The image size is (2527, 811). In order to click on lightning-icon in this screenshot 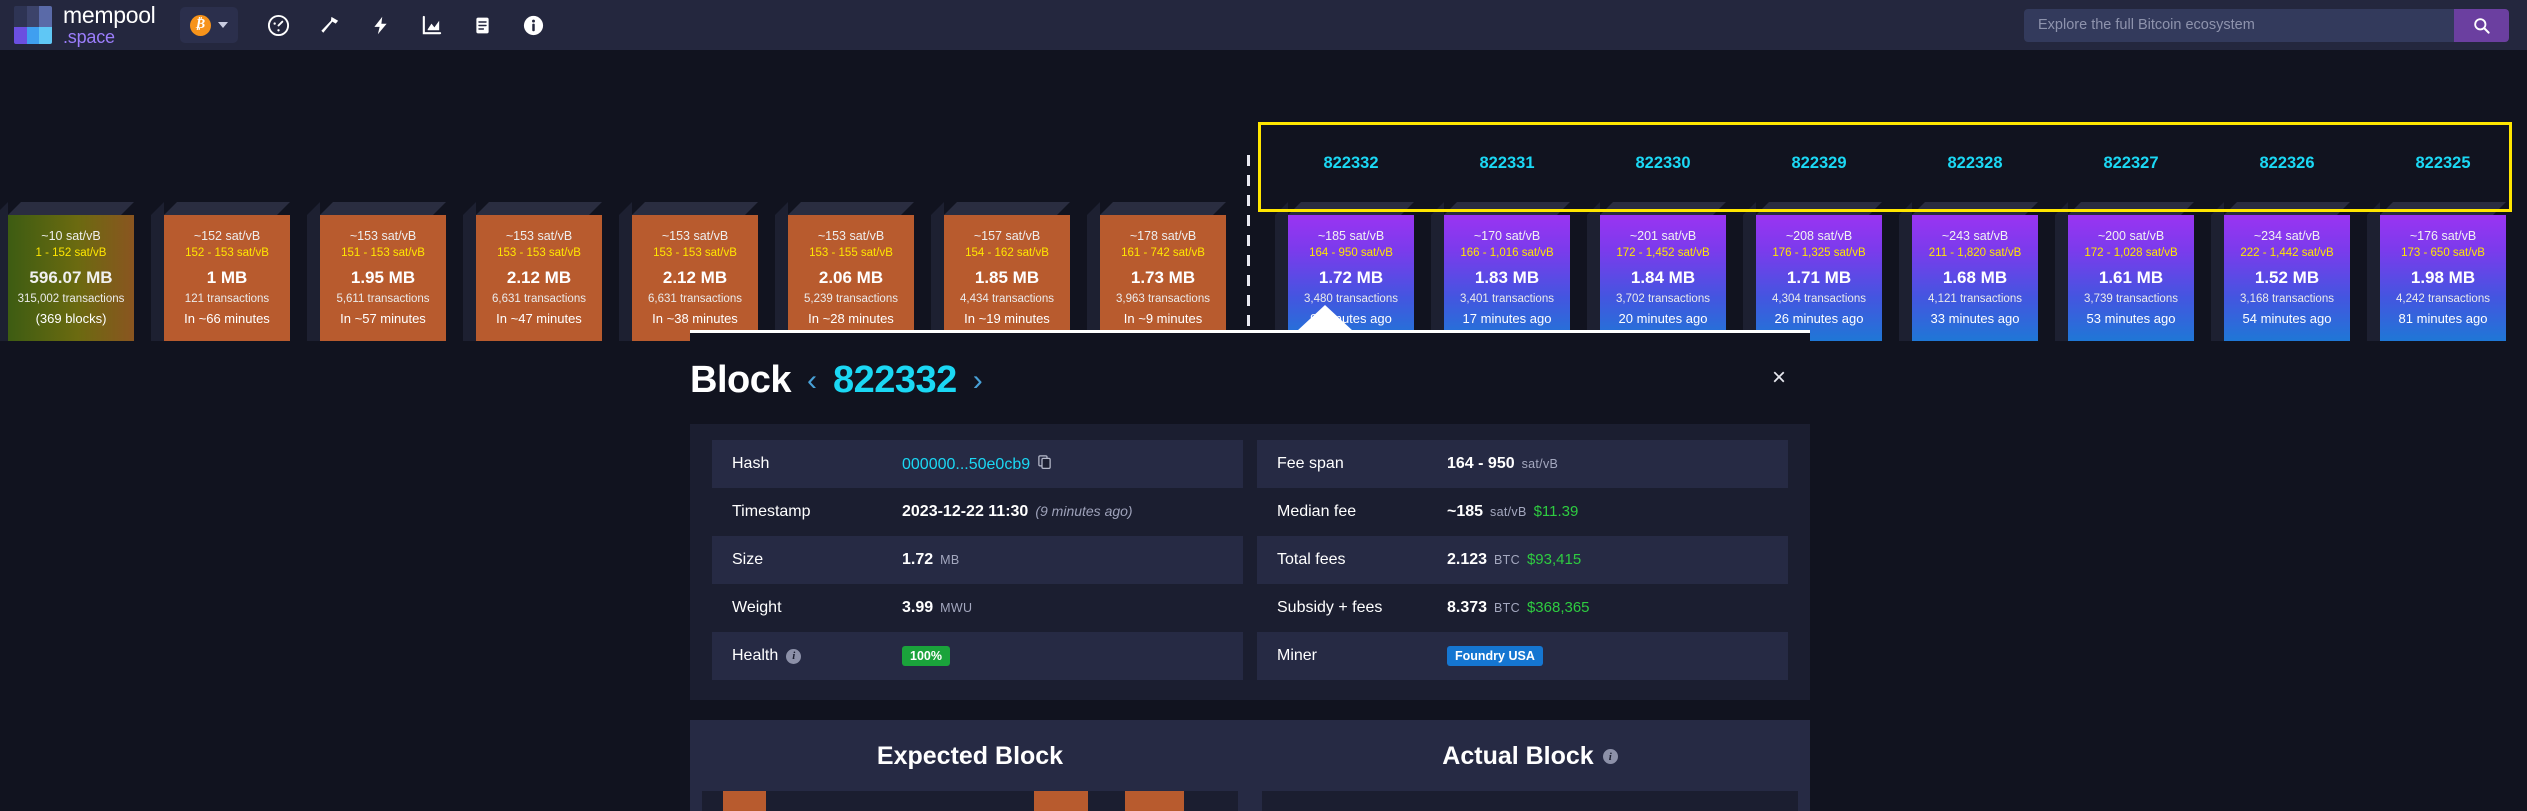, I will do `click(381, 25)`.